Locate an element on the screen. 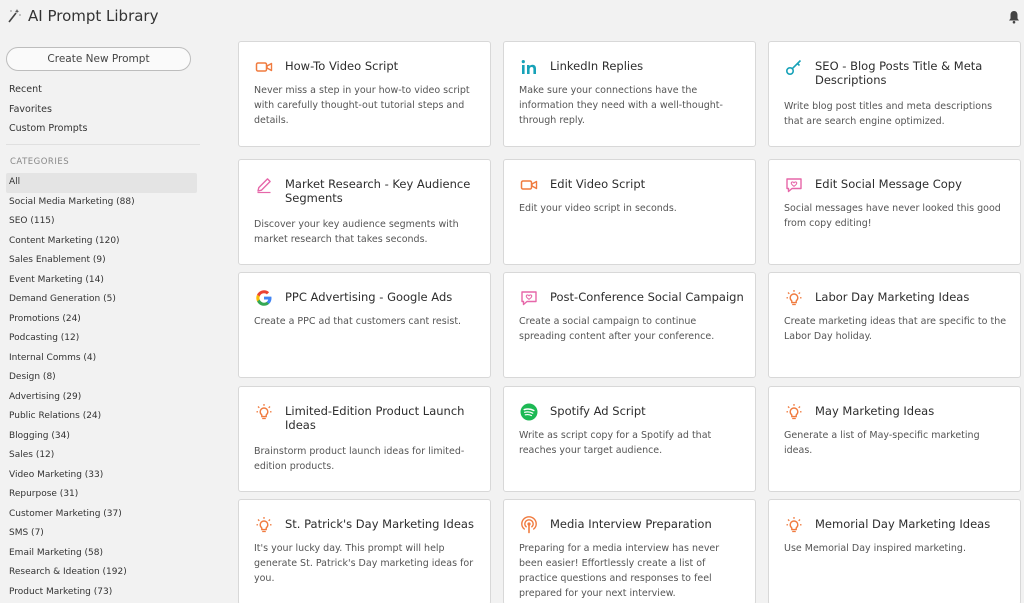  sidebar-divider is located at coordinates (103, 144).